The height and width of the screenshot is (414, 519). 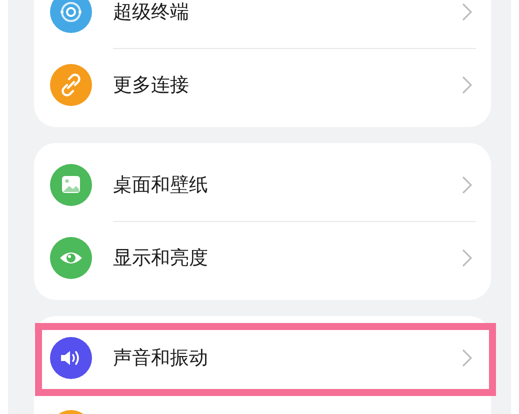 What do you see at coordinates (262, 24) in the screenshot?
I see `settings-item: 超级终端` at bounding box center [262, 24].